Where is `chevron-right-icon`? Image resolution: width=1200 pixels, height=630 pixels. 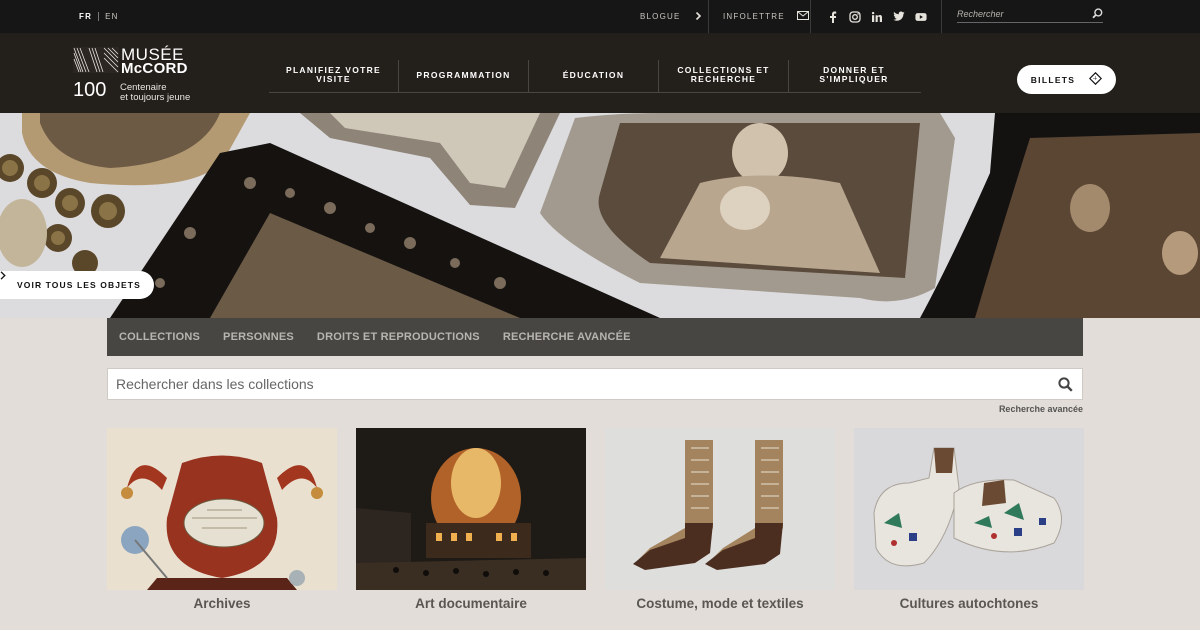 chevron-right-icon is located at coordinates (698, 16).